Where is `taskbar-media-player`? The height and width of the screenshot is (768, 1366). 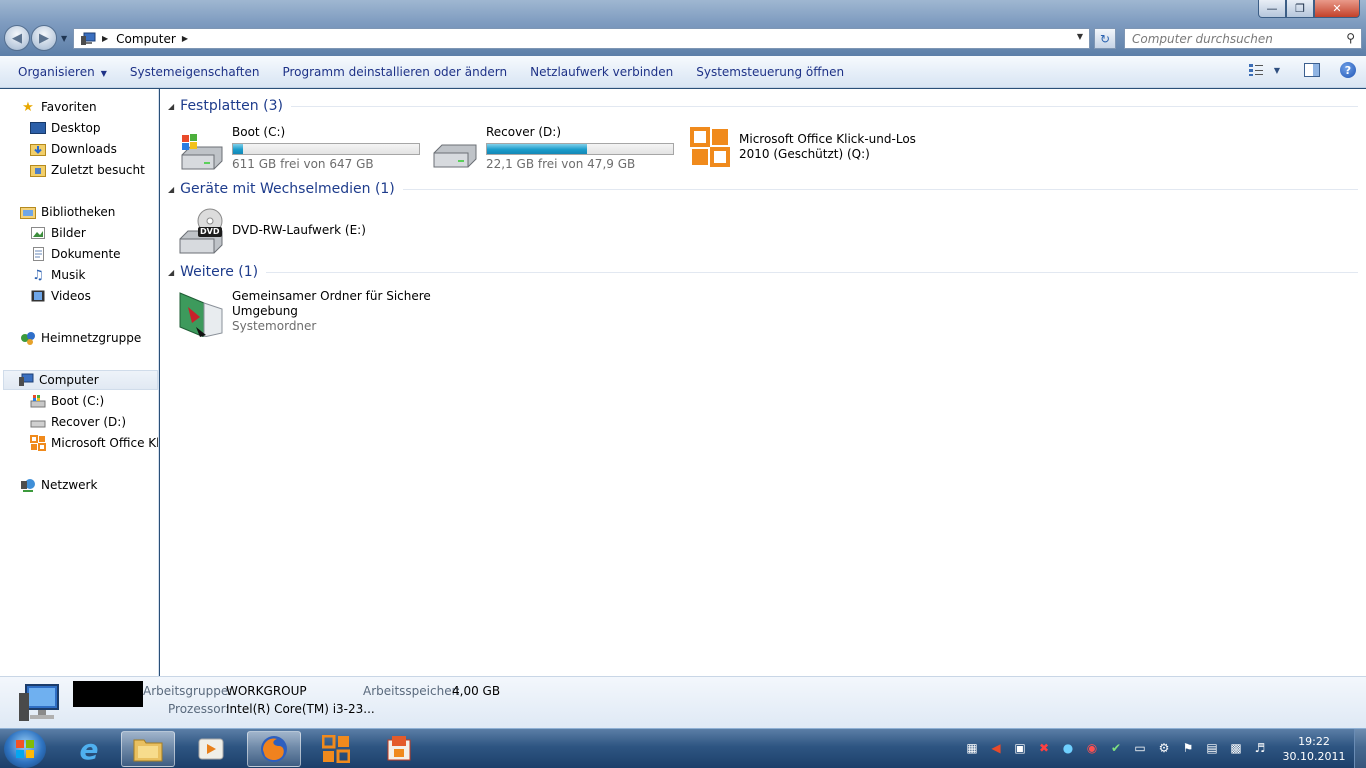 taskbar-media-player is located at coordinates (211, 749).